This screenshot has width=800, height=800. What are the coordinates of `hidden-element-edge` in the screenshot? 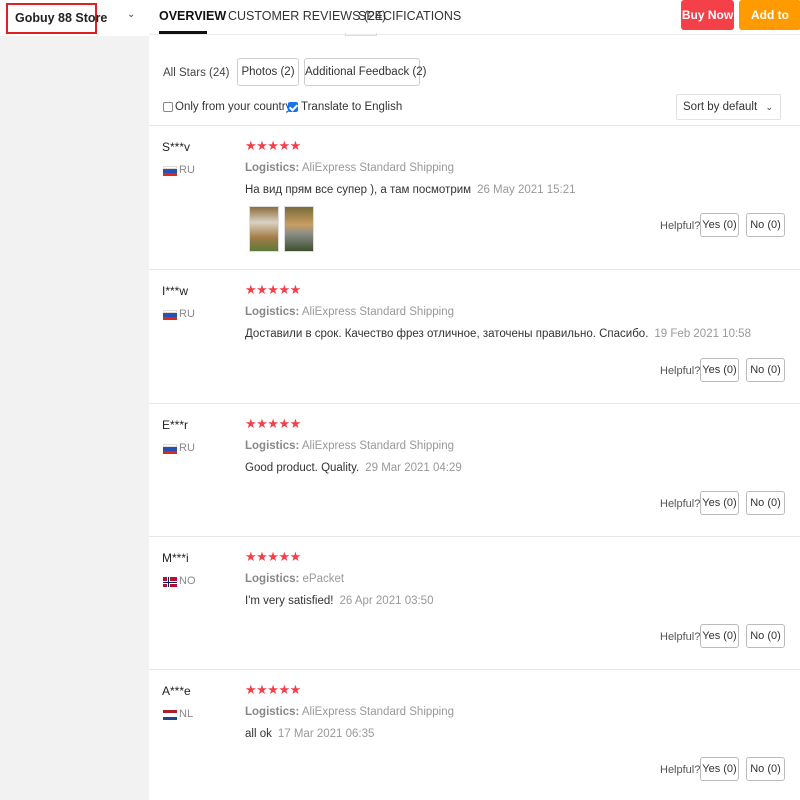 It's located at (361, 34).